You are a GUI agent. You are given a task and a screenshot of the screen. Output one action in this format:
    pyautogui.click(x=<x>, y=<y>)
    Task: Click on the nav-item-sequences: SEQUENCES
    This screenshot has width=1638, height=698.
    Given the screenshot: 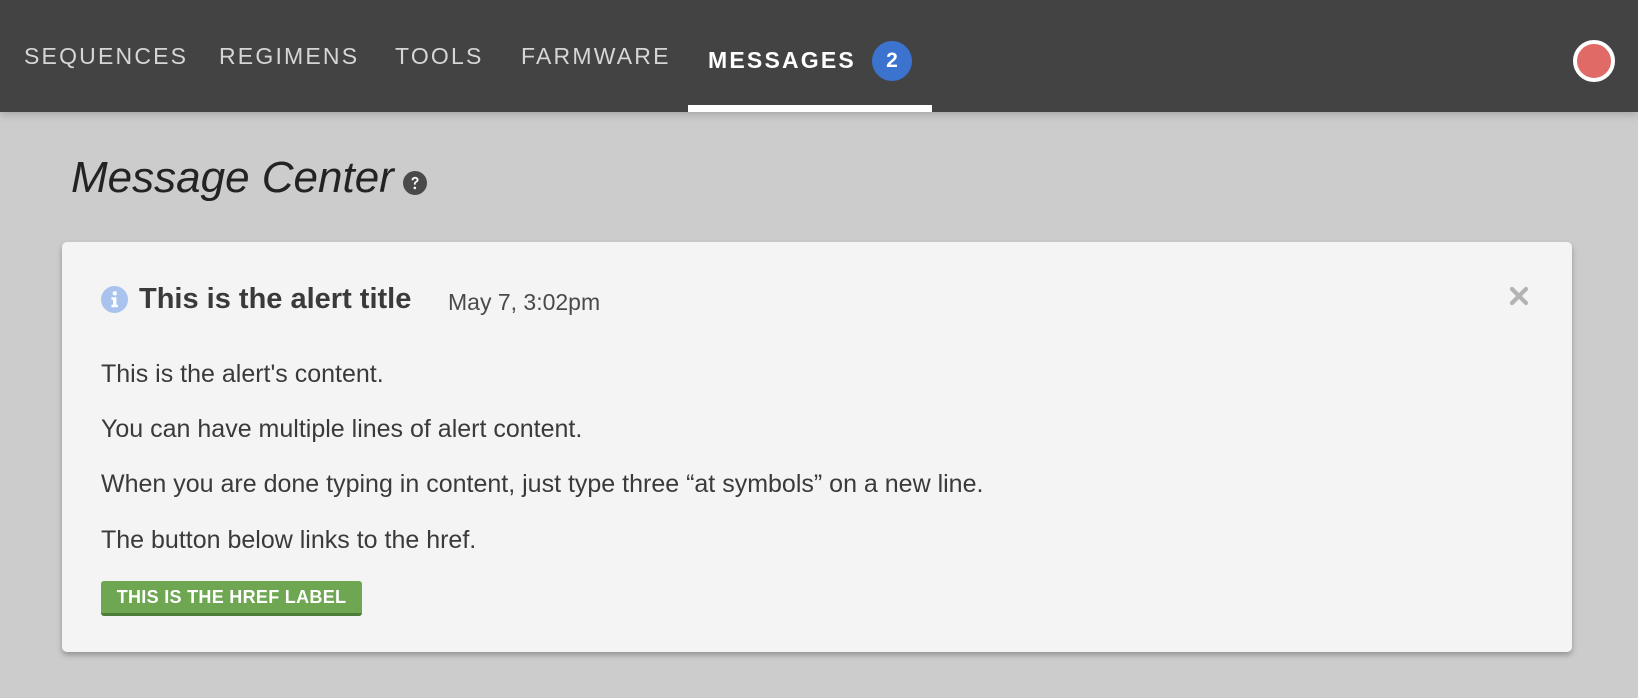 What is the action you would take?
    pyautogui.click(x=106, y=56)
    